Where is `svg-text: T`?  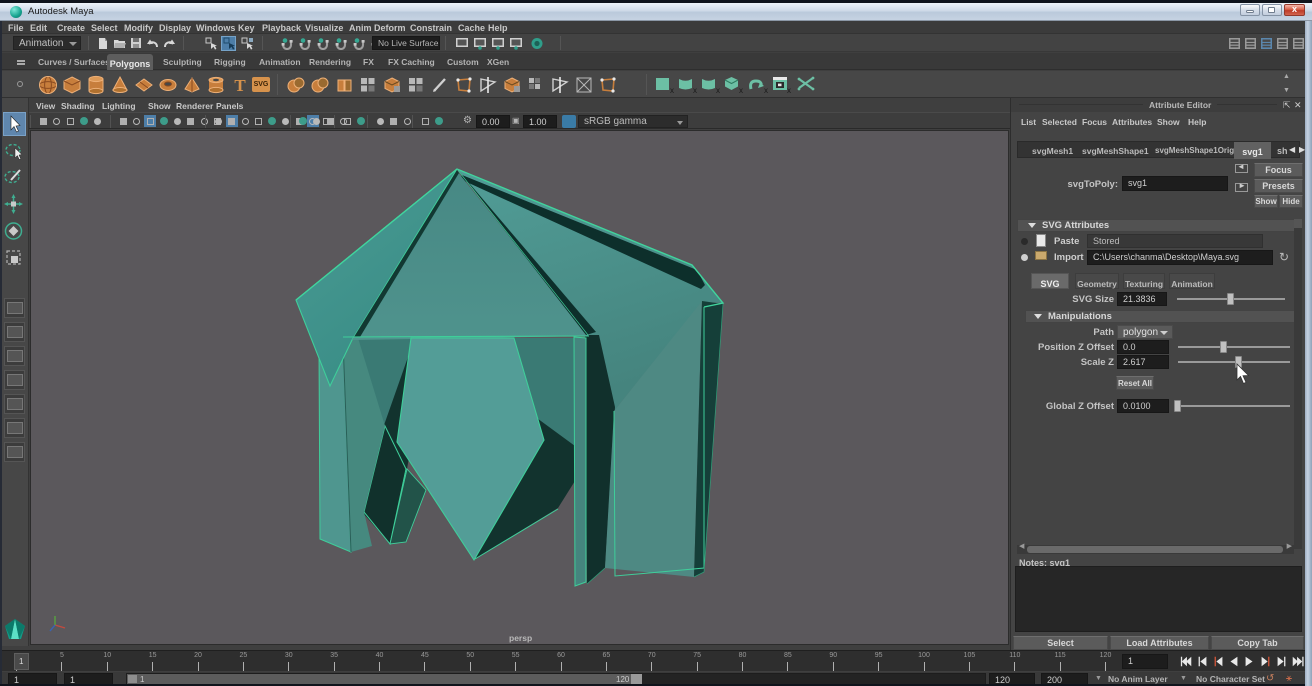
svg-text: T is located at coordinates (240, 85).